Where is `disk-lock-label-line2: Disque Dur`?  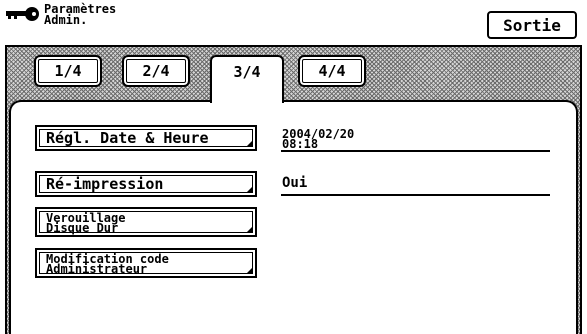 disk-lock-label-line2: Disque Dur is located at coordinates (82, 228).